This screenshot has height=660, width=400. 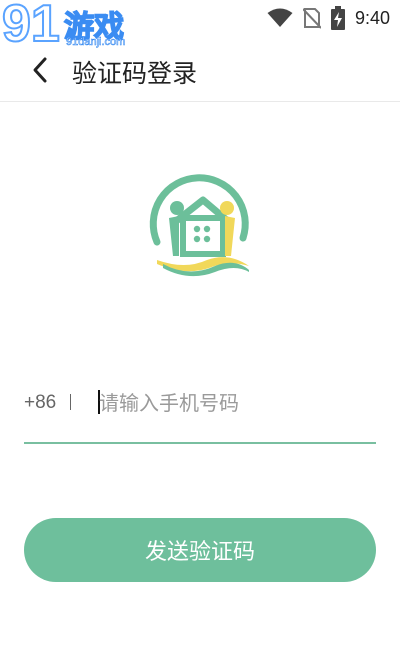 I want to click on status-time: 9:40, so click(x=372, y=17).